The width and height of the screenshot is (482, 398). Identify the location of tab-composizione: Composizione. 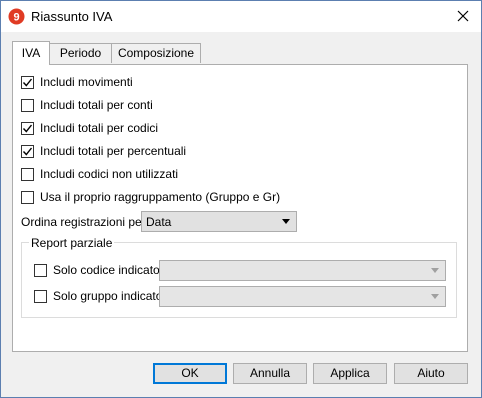
(156, 53).